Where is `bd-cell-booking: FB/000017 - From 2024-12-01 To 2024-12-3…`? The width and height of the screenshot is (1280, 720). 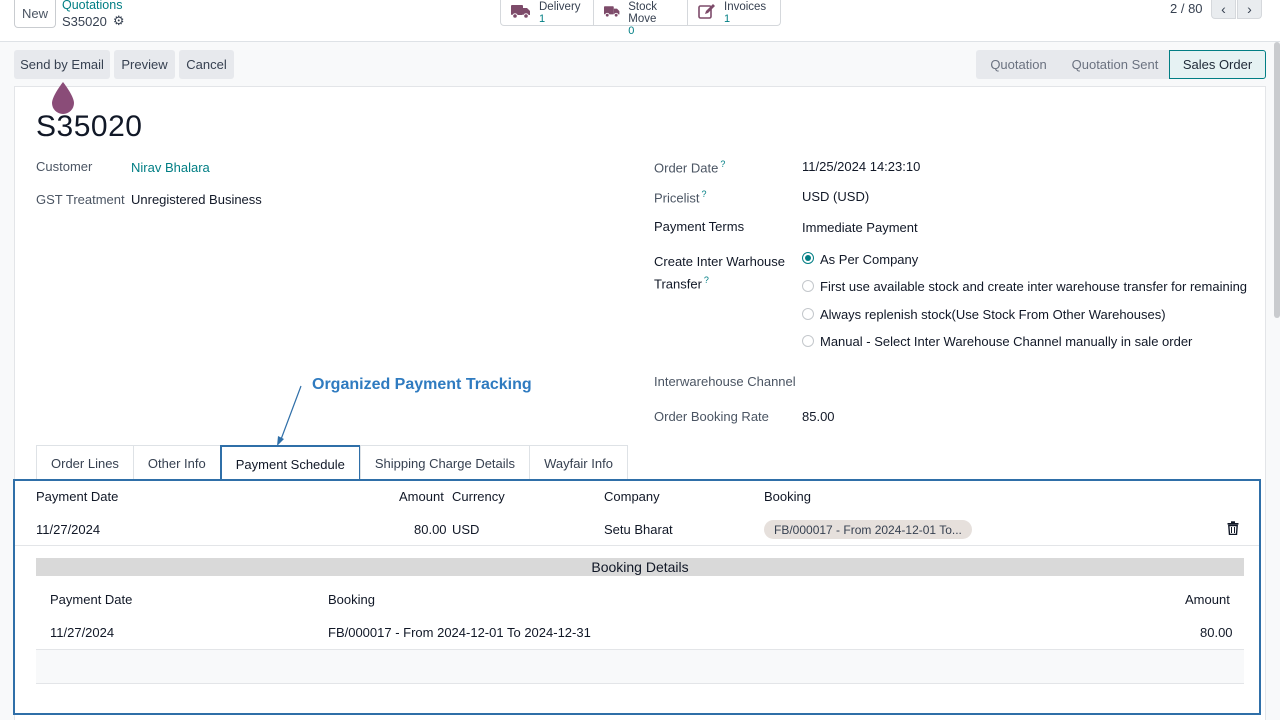
bd-cell-booking: FB/000017 - From 2024-12-01 To 2024-12-3… is located at coordinates (459, 632).